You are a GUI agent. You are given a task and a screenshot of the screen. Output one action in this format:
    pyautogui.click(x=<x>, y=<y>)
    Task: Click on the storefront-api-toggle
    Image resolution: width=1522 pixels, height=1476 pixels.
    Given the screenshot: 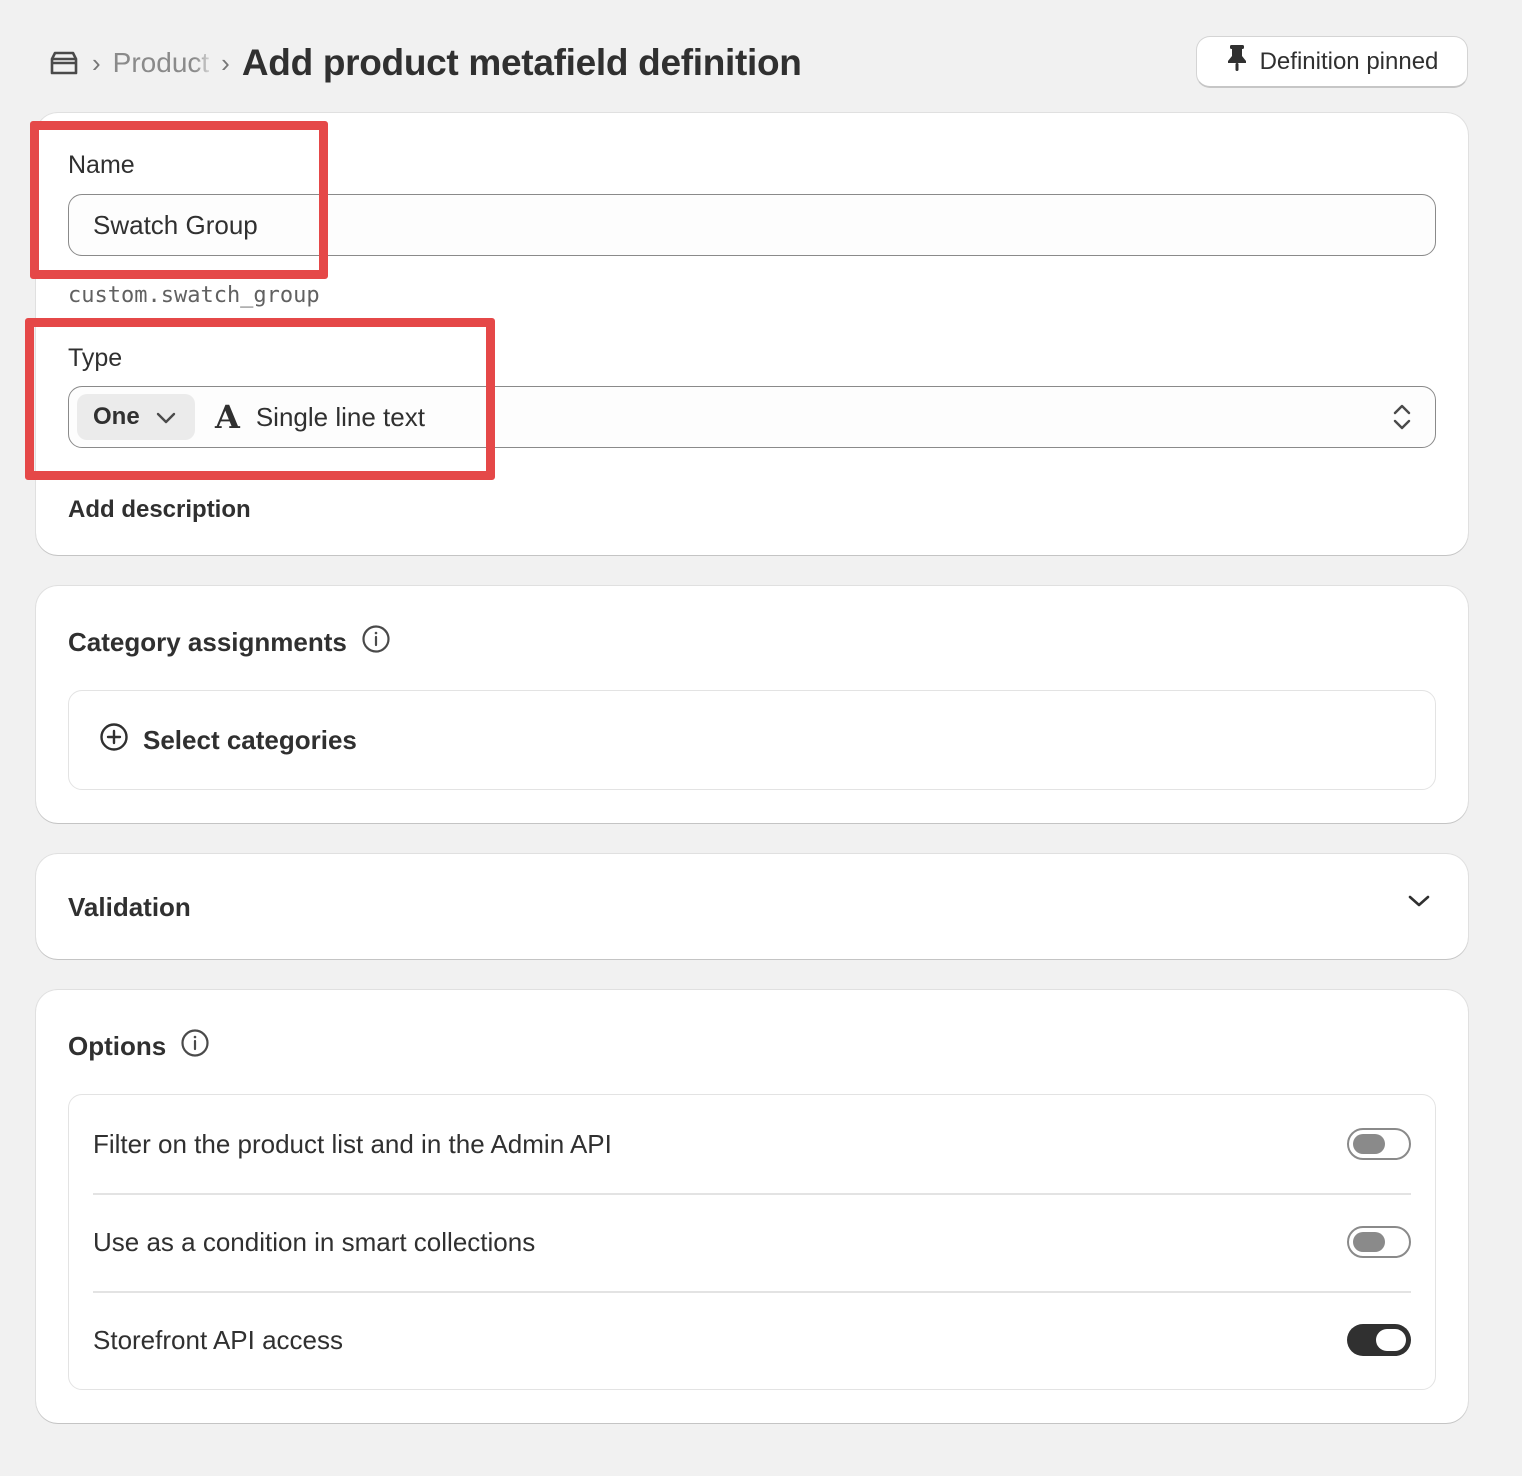 What is the action you would take?
    pyautogui.click(x=1379, y=1340)
    